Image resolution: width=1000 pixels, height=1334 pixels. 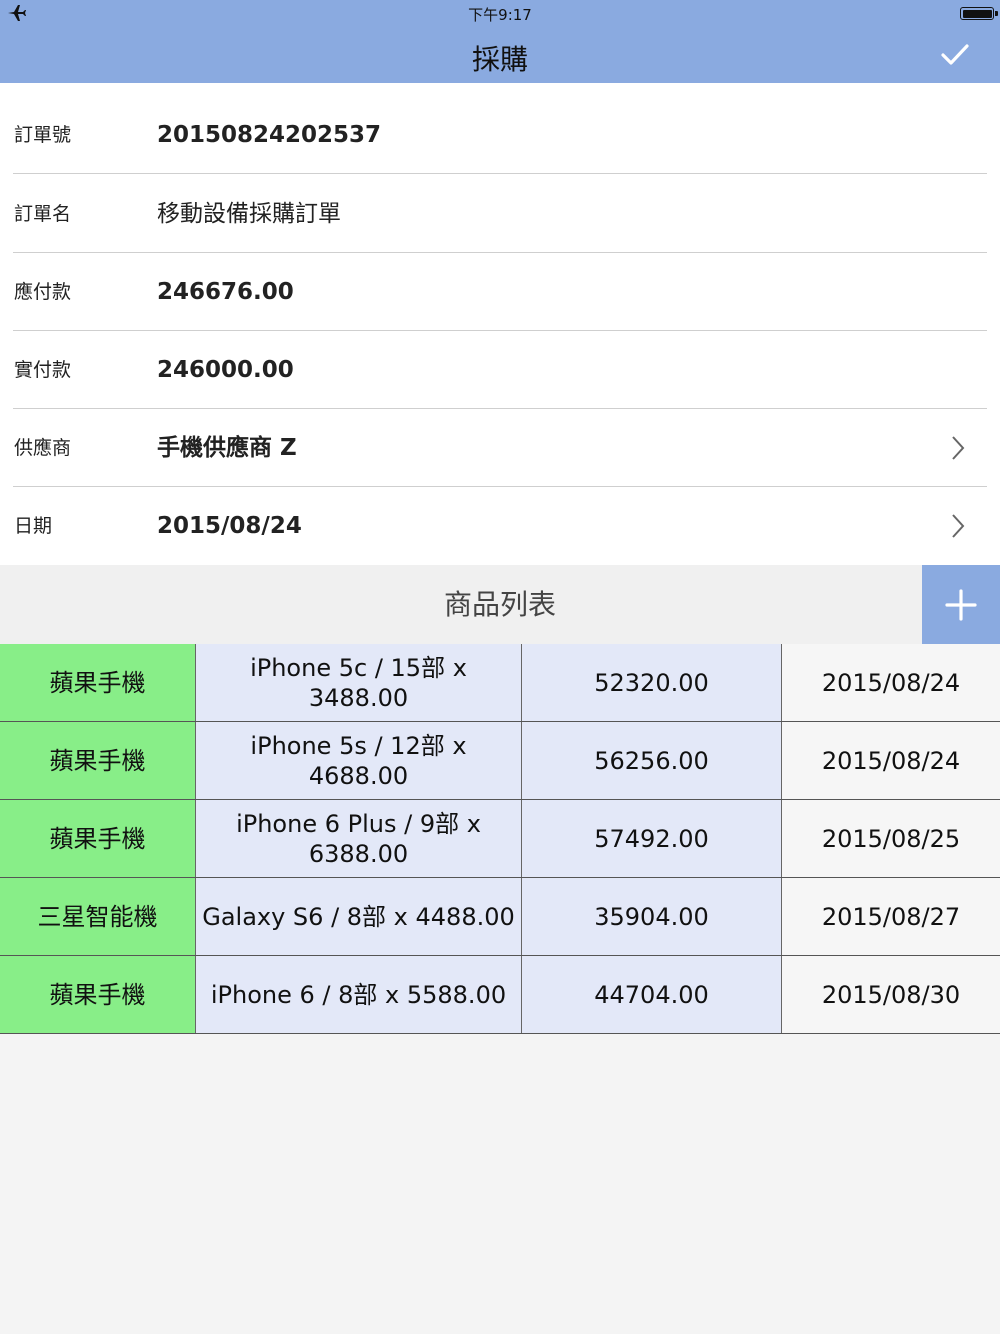 I want to click on amount-cell: 57492.00, so click(x=652, y=838).